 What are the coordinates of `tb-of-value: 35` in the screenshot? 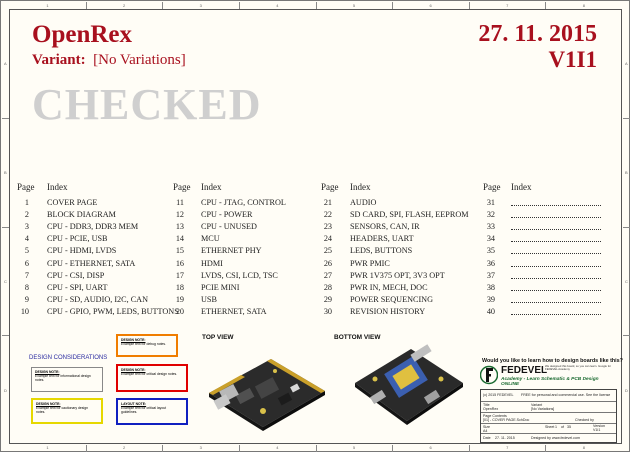 It's located at (569, 427).